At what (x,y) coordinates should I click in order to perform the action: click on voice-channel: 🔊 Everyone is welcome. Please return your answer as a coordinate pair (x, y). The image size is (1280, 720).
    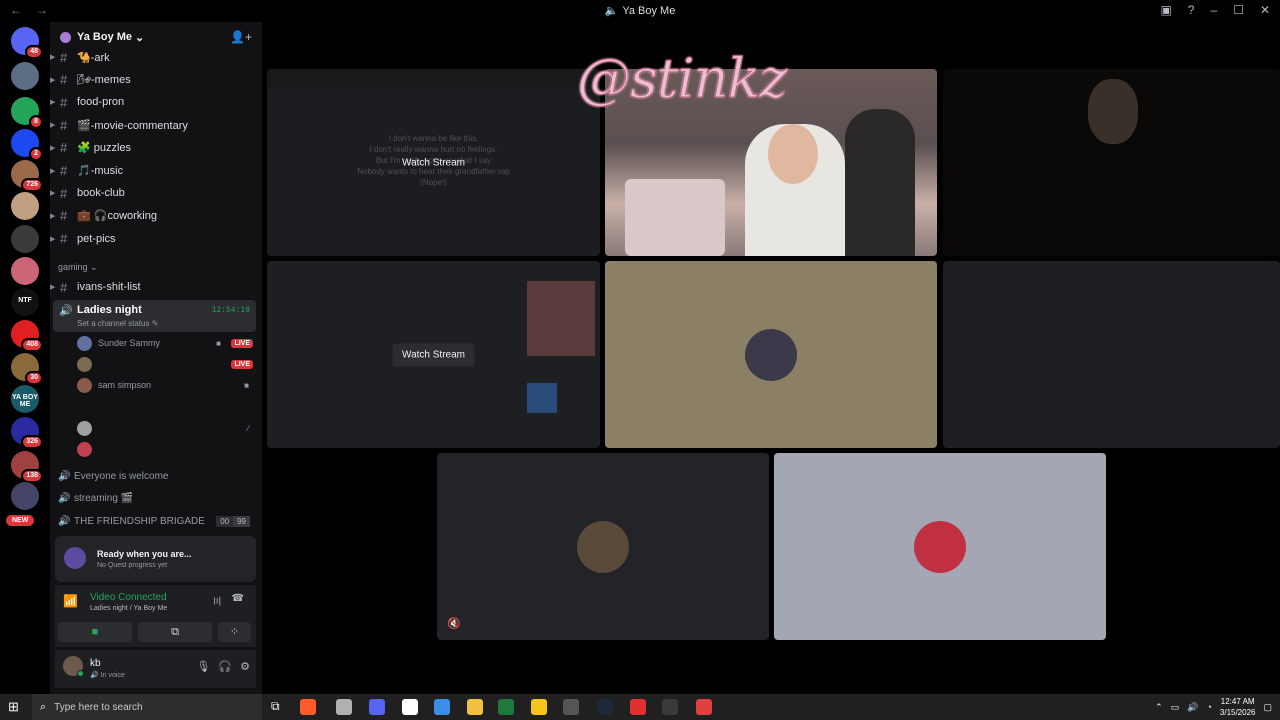
    Looking at the image, I should click on (156, 476).